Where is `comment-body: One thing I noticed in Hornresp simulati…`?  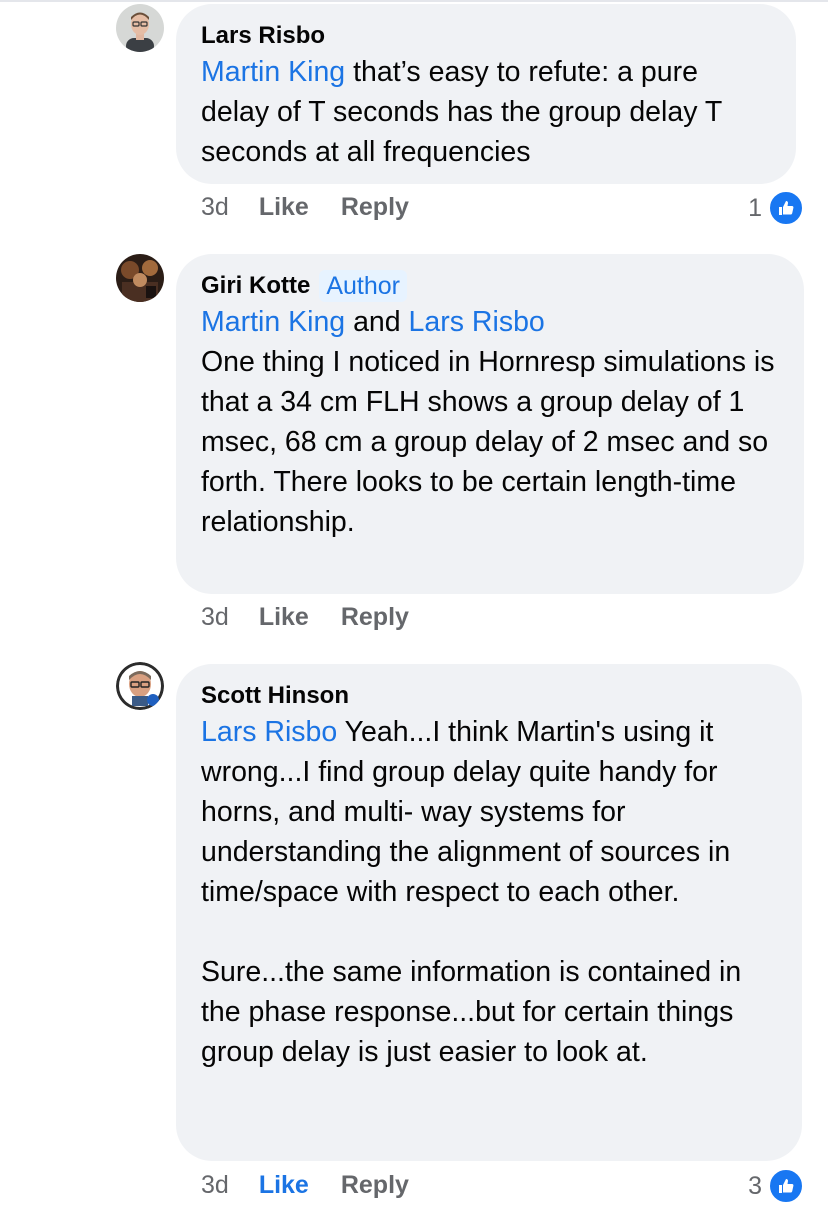 comment-body: One thing I noticed in Hornresp simulati… is located at coordinates (492, 442).